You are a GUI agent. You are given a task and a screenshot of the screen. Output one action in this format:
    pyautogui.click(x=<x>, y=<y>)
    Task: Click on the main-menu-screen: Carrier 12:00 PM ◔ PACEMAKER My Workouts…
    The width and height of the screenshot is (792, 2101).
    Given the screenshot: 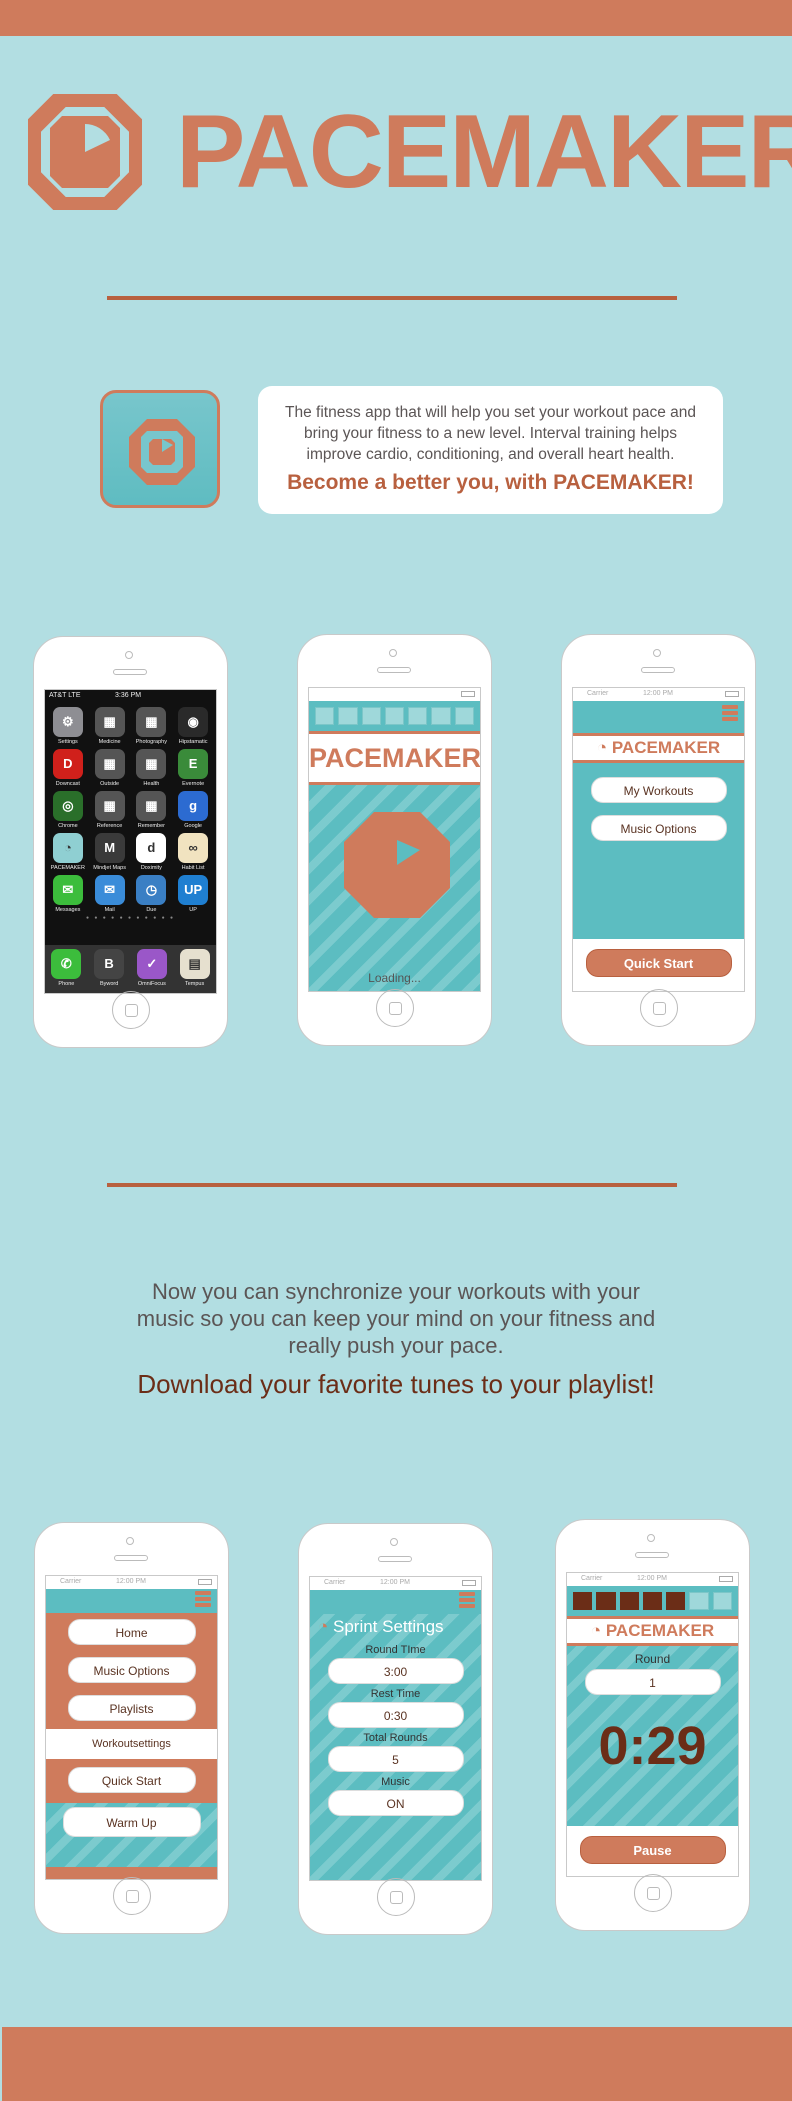 What is the action you would take?
    pyautogui.click(x=658, y=839)
    